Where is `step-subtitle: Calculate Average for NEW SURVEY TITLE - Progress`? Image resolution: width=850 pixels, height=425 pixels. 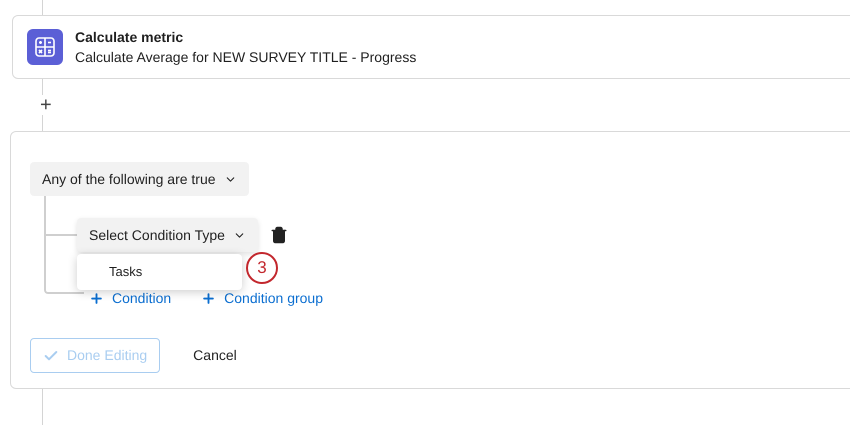
step-subtitle: Calculate Average for NEW SURVEY TITLE - Progress is located at coordinates (245, 57).